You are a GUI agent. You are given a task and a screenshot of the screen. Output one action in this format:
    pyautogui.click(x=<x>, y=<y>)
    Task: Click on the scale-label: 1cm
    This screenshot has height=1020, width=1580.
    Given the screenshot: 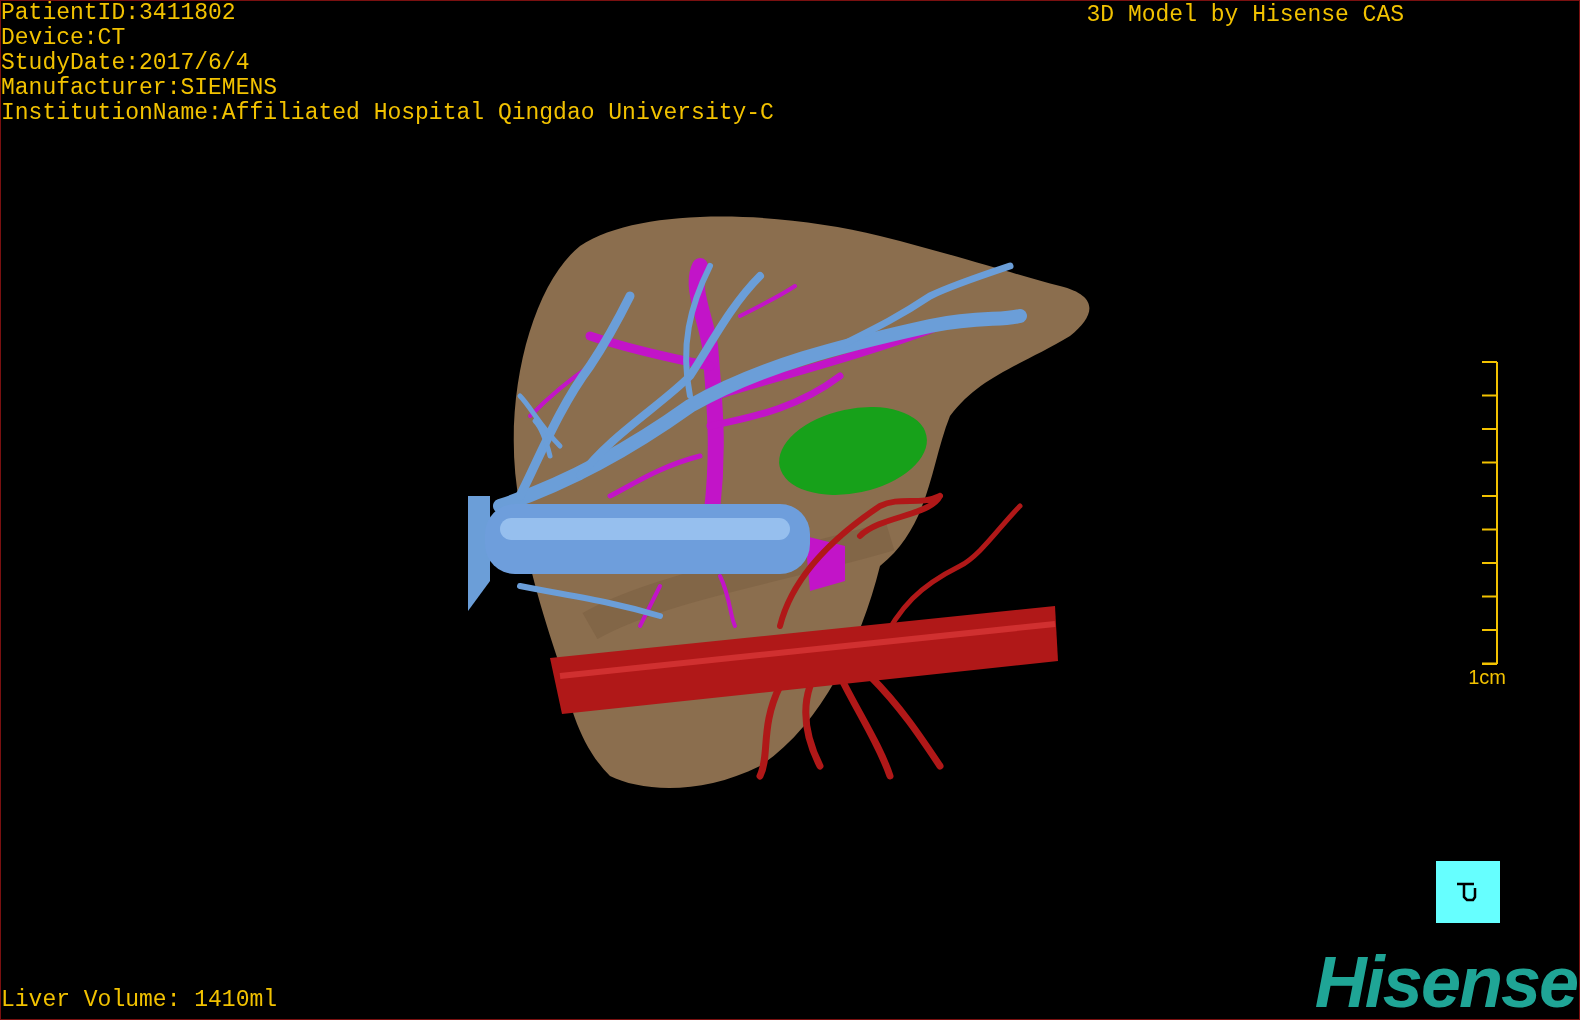 What is the action you would take?
    pyautogui.click(x=1487, y=677)
    